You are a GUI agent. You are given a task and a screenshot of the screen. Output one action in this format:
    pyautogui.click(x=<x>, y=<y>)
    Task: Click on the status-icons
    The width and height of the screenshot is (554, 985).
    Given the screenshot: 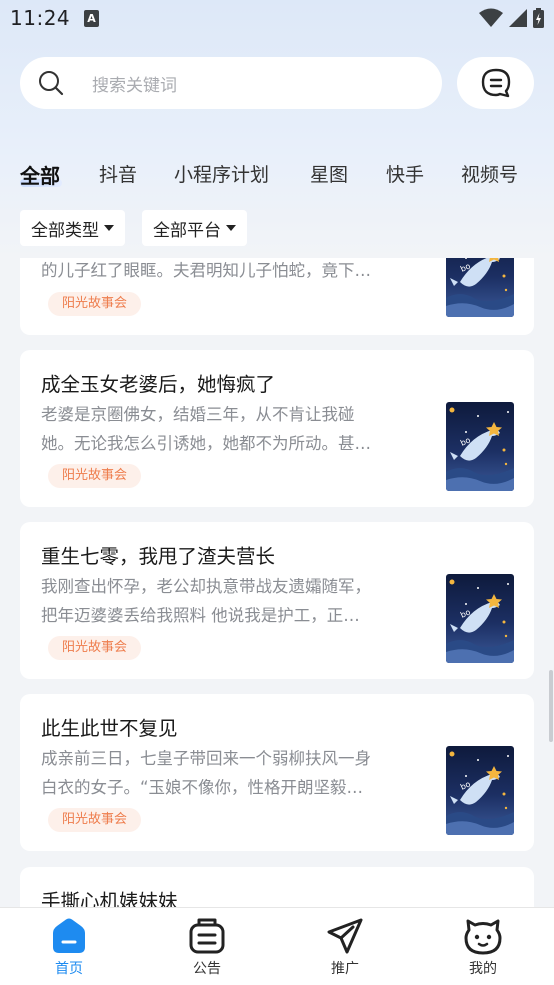 What is the action you would take?
    pyautogui.click(x=511, y=18)
    